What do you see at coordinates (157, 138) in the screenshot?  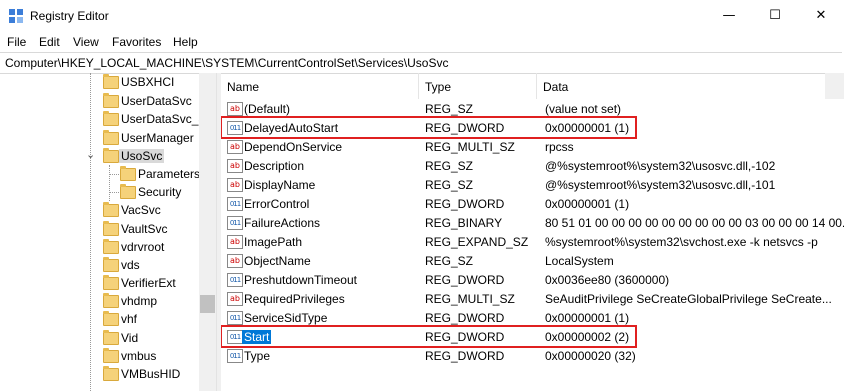 I see `tree-item-label: UserManager` at bounding box center [157, 138].